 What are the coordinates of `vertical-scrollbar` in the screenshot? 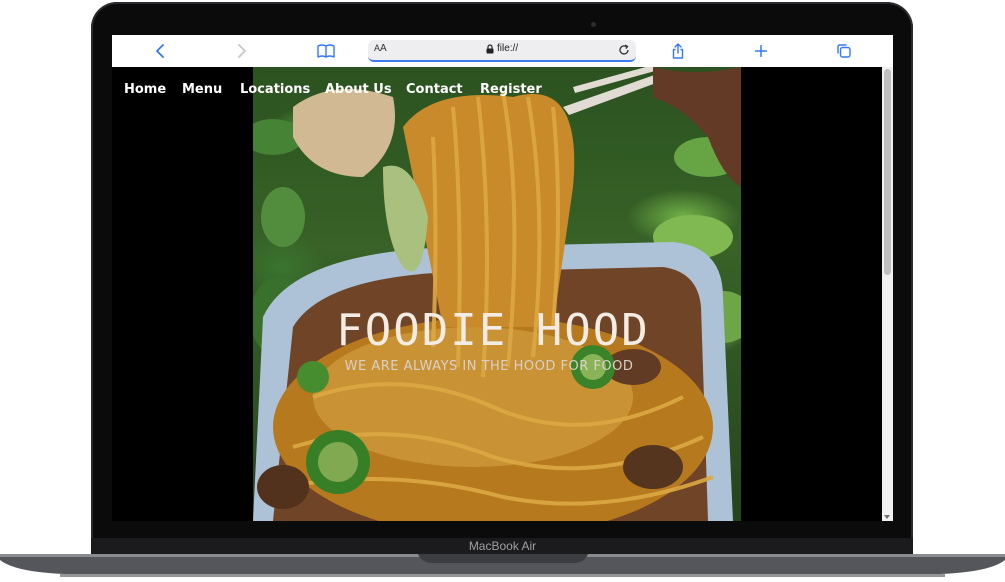 It's located at (887, 294).